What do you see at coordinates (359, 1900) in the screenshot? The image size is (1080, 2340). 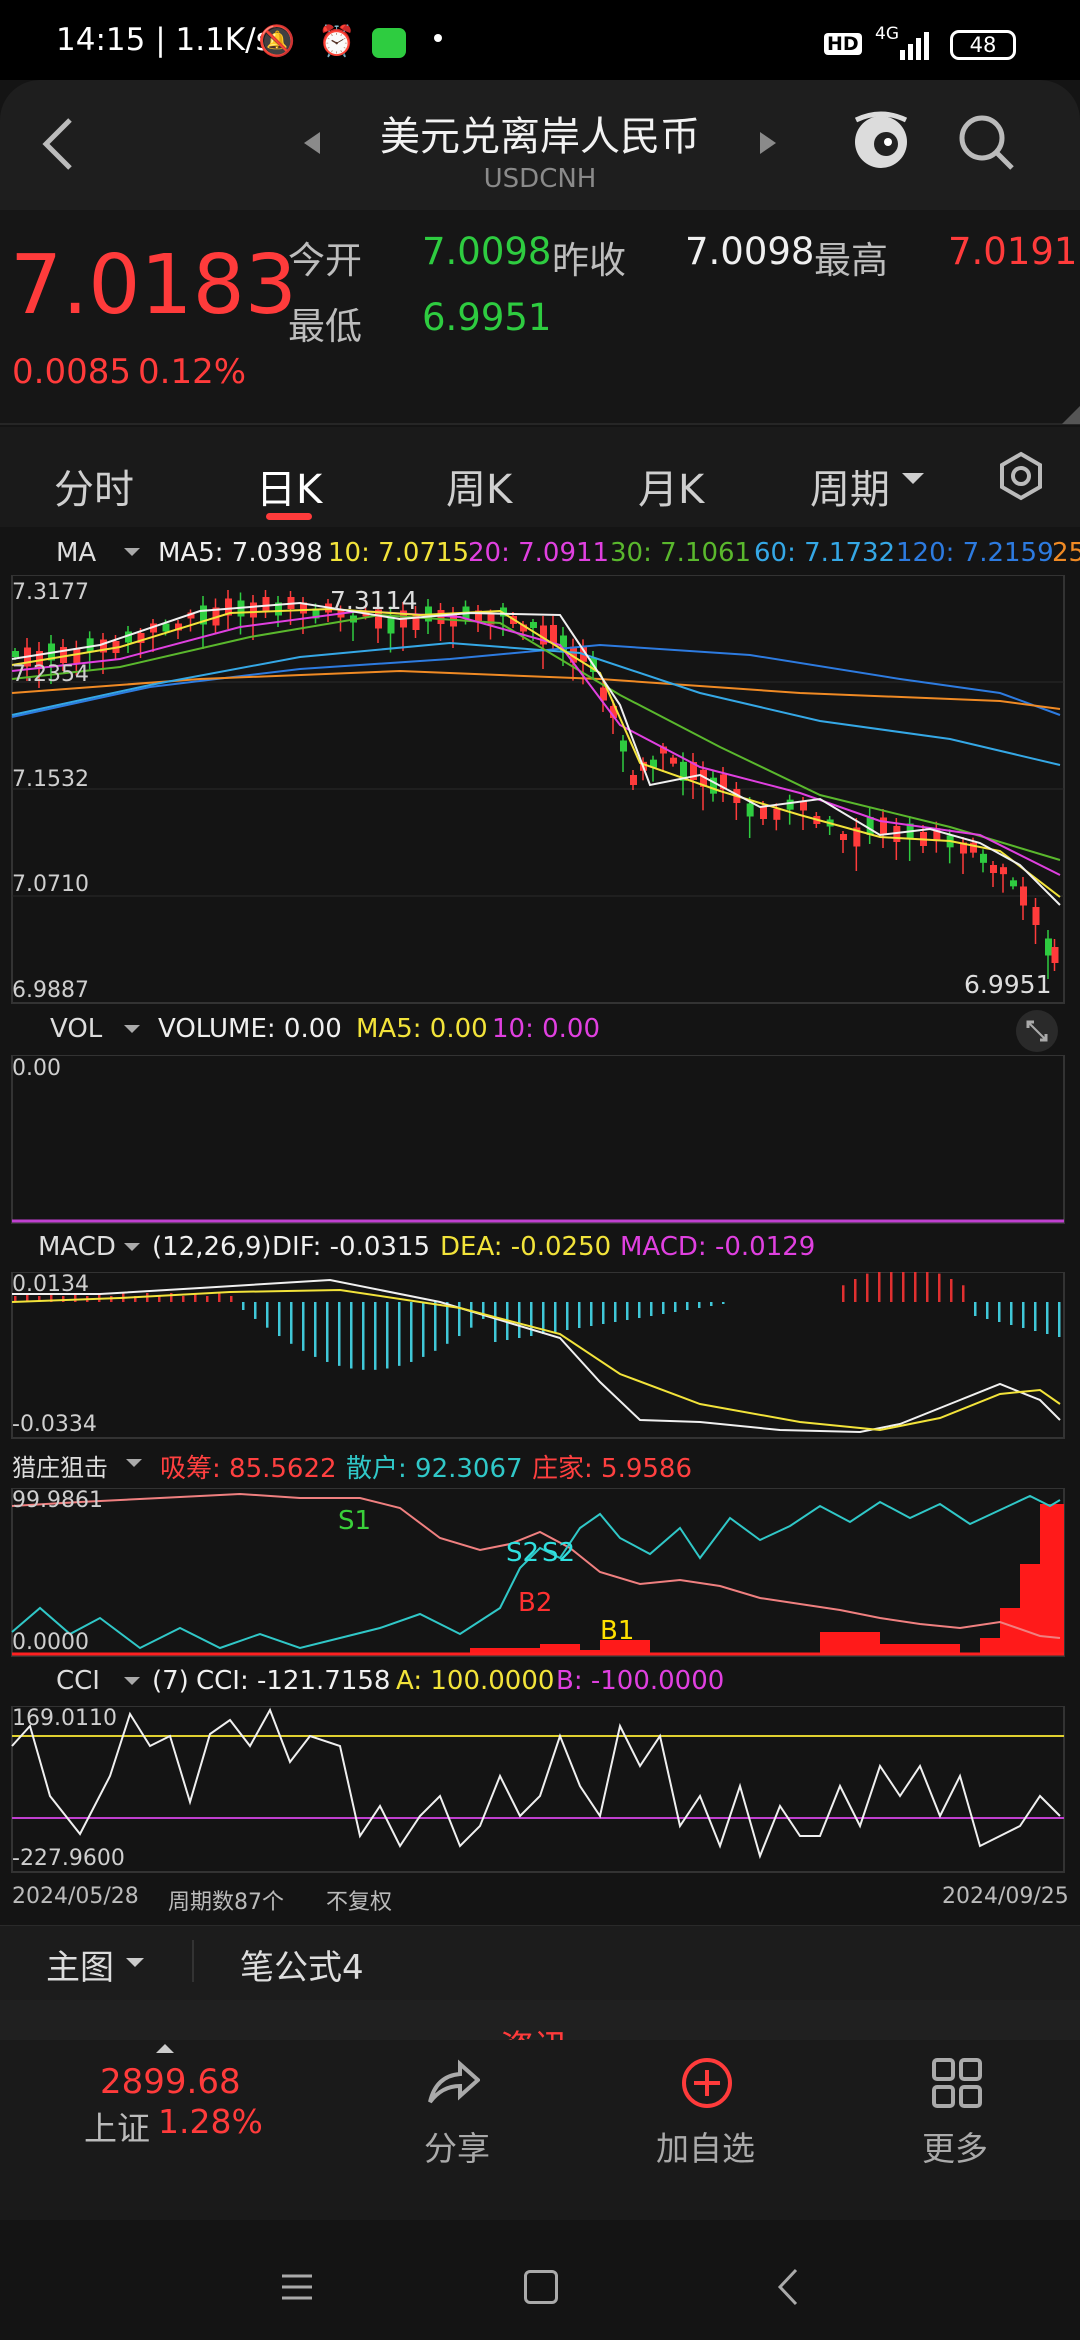 I see `adjust-mode: 不复权` at bounding box center [359, 1900].